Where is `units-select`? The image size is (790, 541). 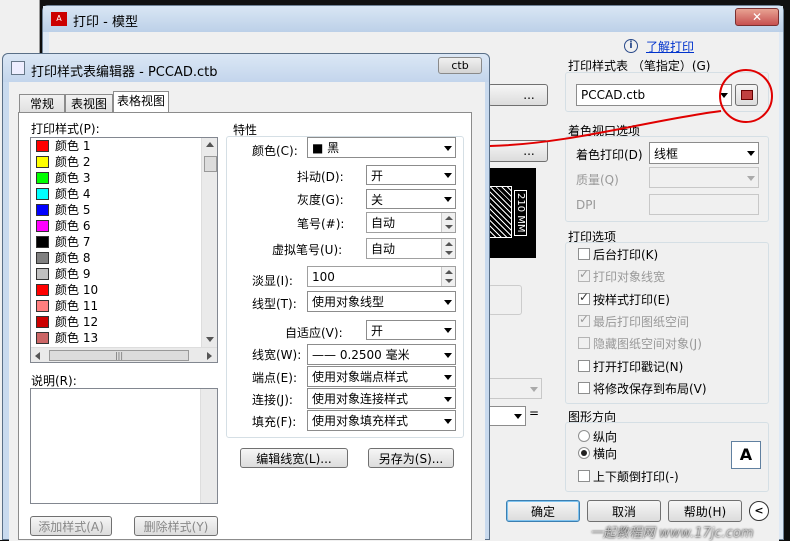
units-select is located at coordinates (507, 416).